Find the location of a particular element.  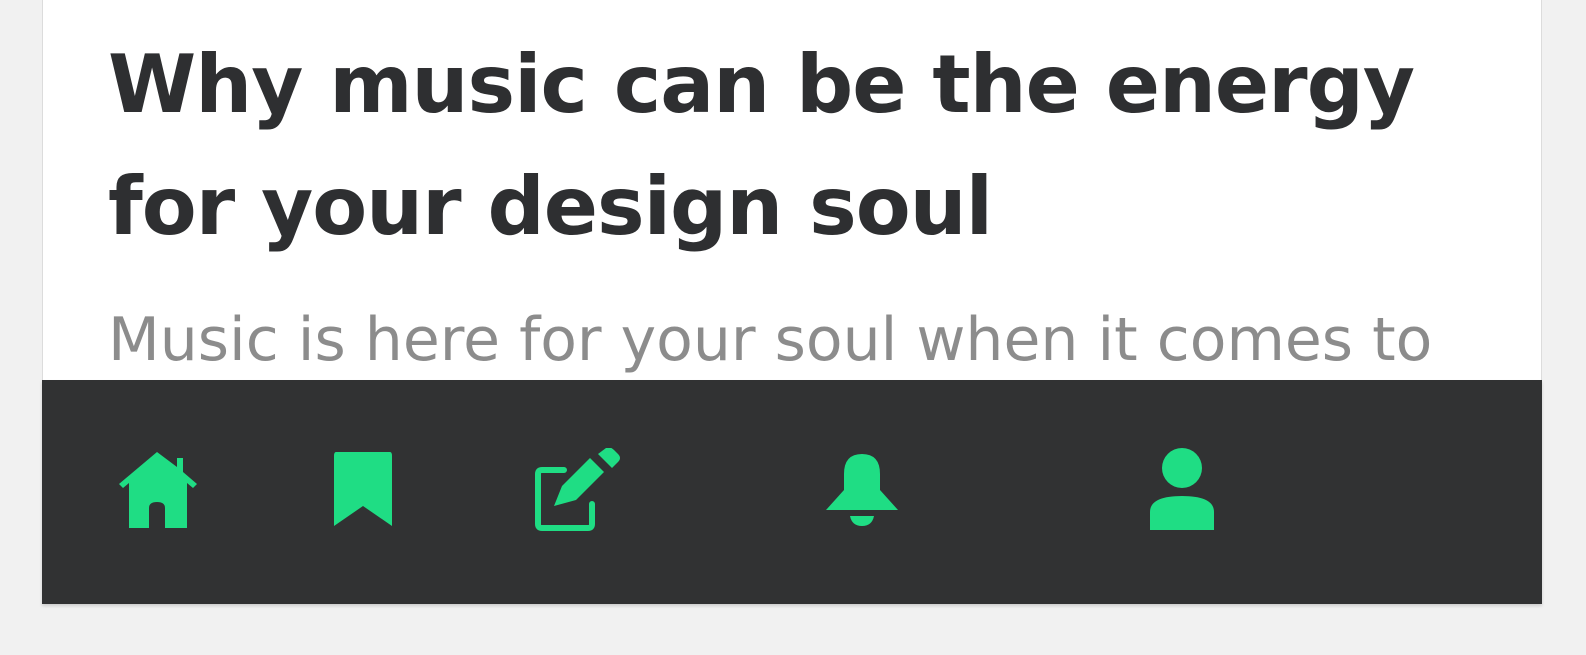

bell-icon is located at coordinates (862, 490).